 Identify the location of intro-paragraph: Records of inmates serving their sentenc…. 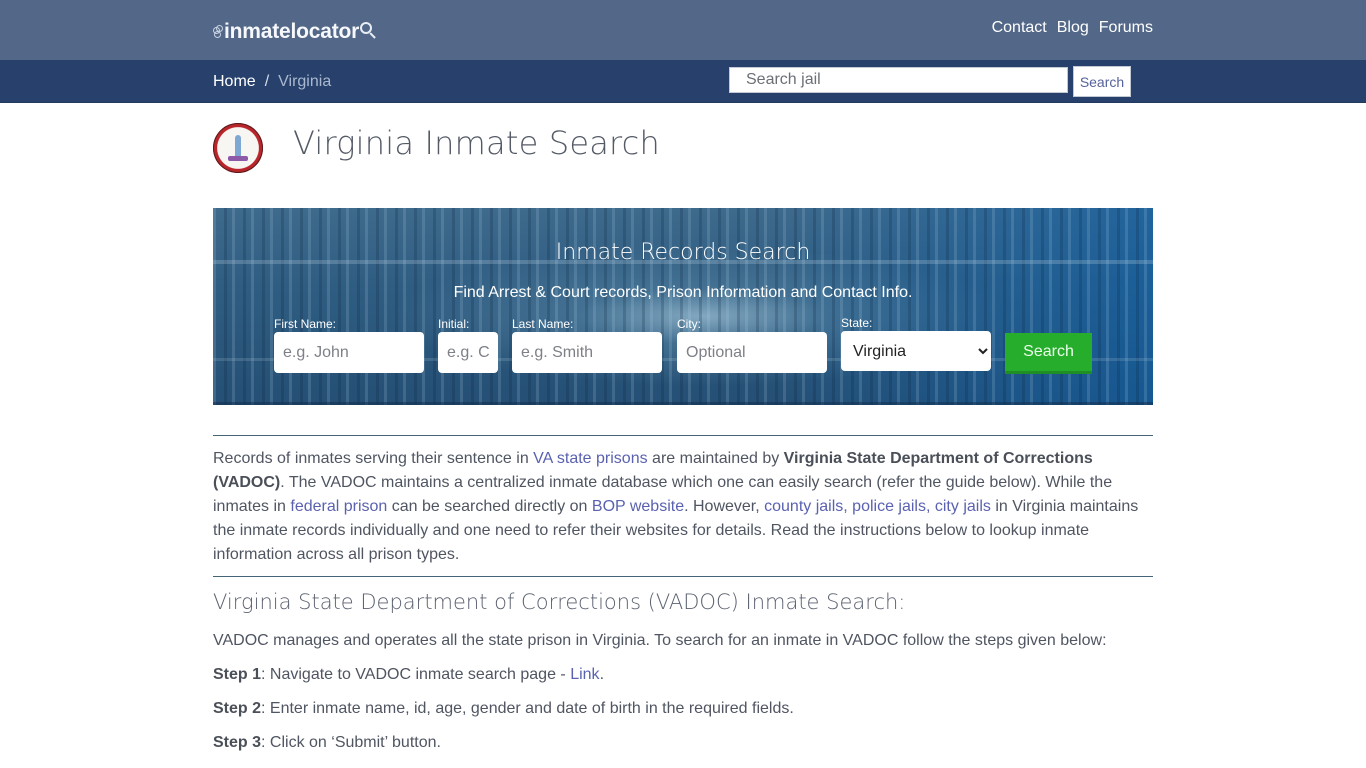
(684, 507).